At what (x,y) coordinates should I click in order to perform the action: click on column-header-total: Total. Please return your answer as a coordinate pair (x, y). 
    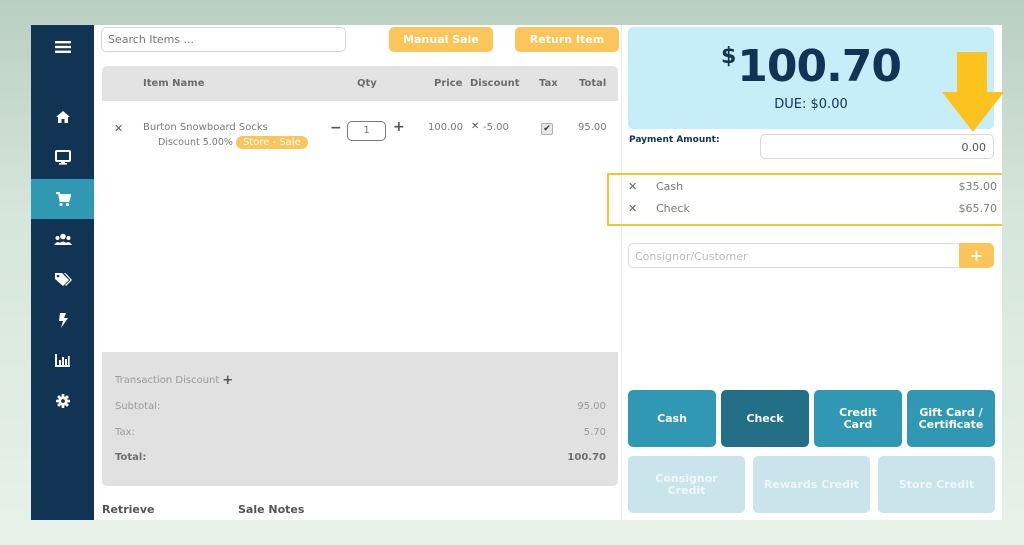
    Looking at the image, I should click on (593, 83).